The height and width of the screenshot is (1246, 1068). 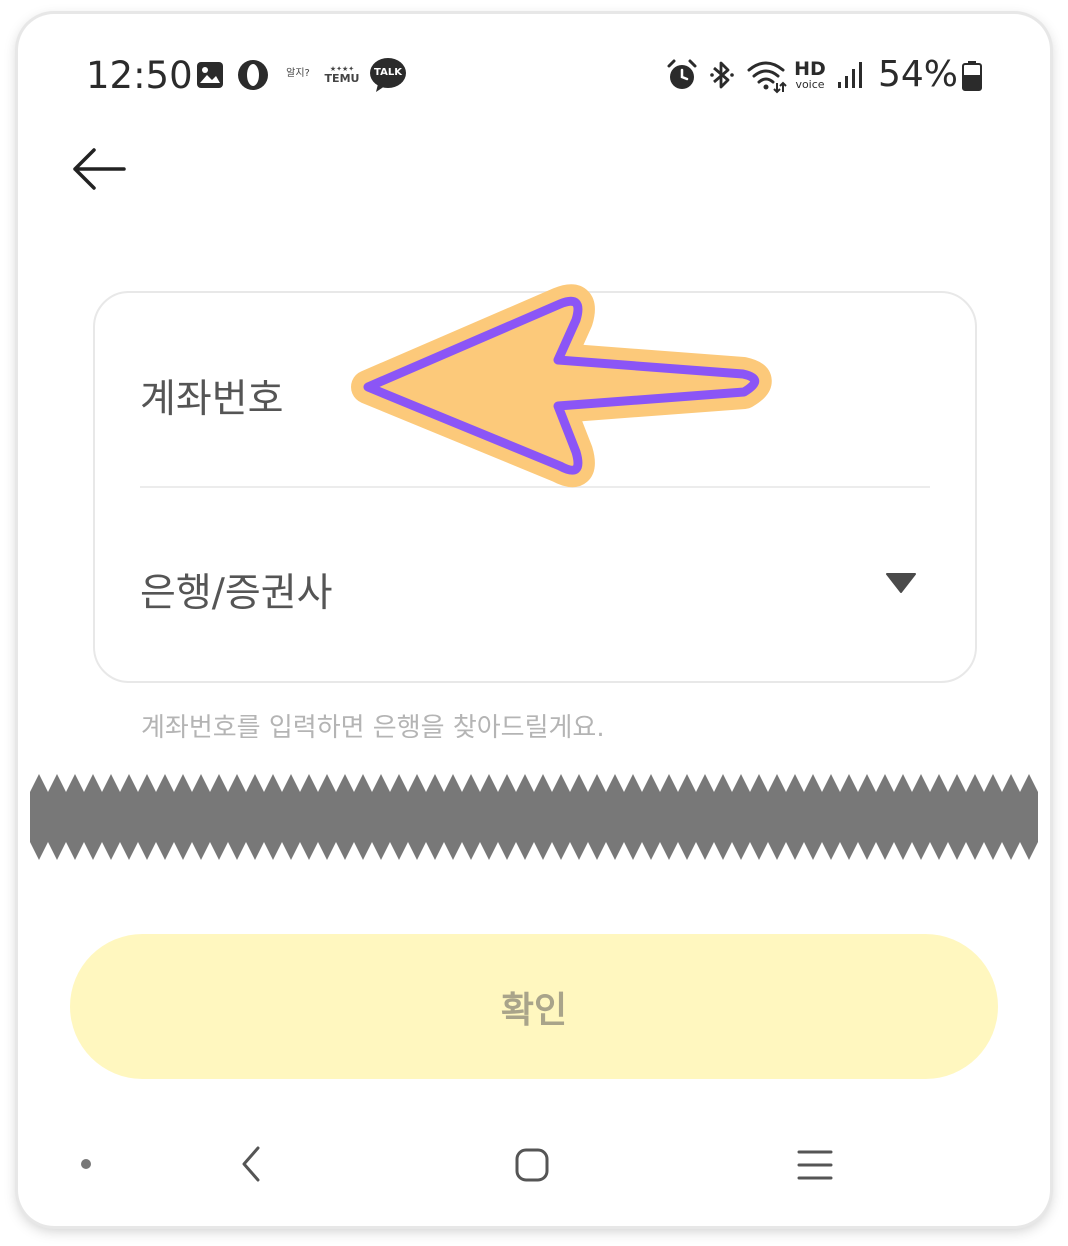 I want to click on back-arrow-icon, so click(x=99, y=169).